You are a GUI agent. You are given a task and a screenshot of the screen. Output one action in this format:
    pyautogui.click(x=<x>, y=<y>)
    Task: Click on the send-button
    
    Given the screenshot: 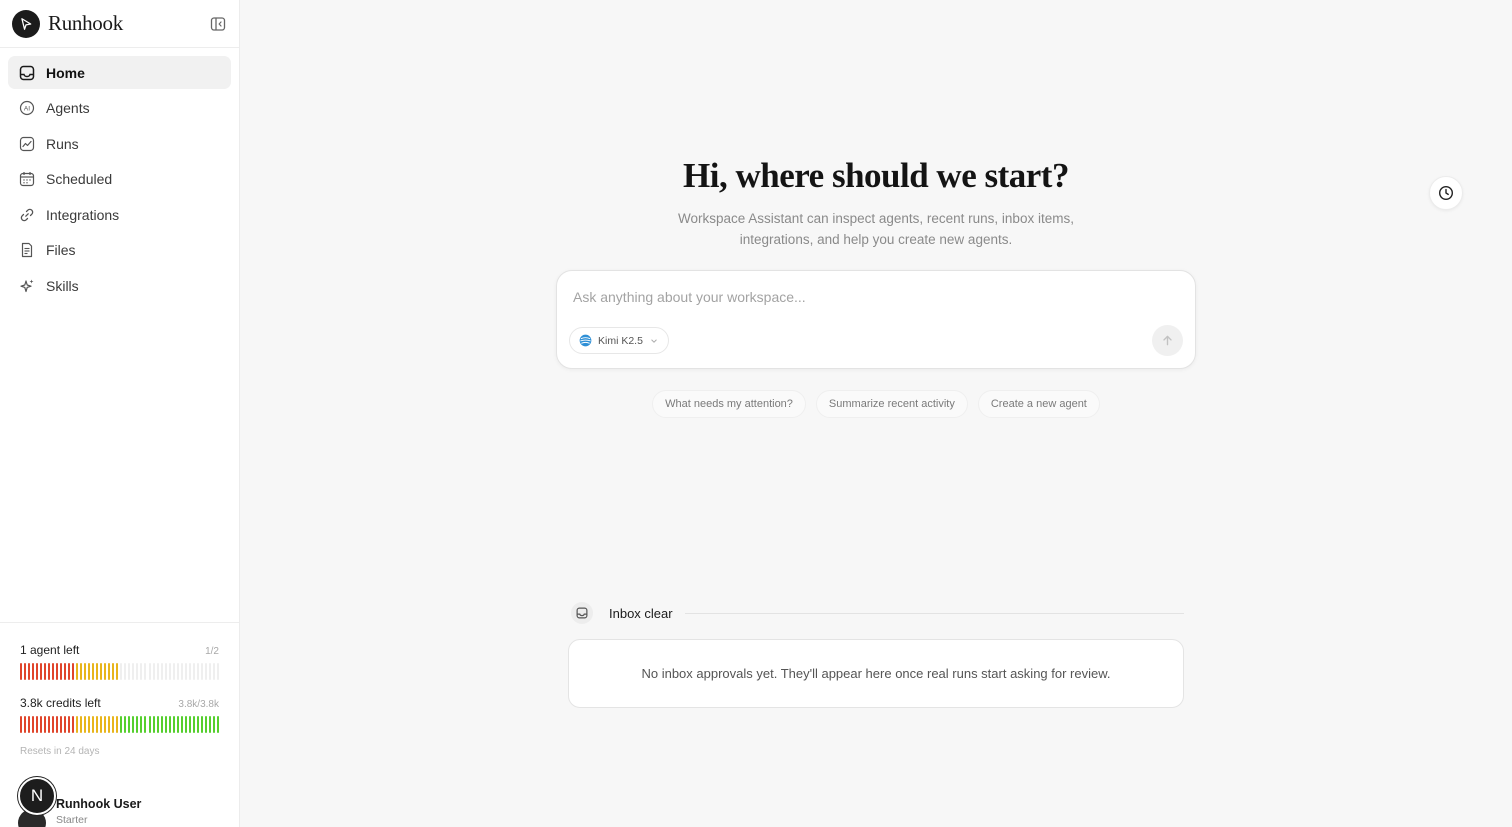 What is the action you would take?
    pyautogui.click(x=1167, y=340)
    